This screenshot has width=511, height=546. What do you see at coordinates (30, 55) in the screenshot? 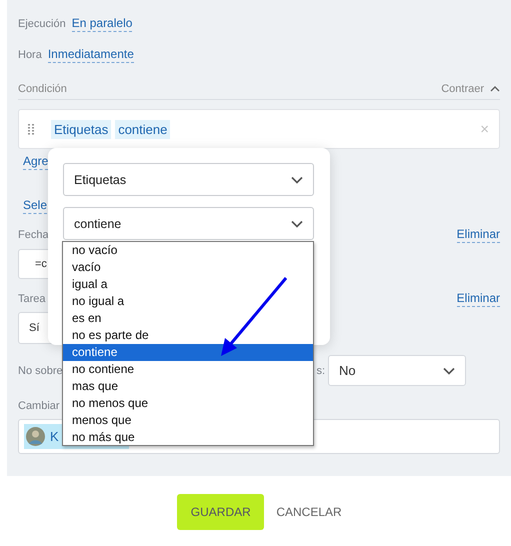
I see `field-label: Hora` at bounding box center [30, 55].